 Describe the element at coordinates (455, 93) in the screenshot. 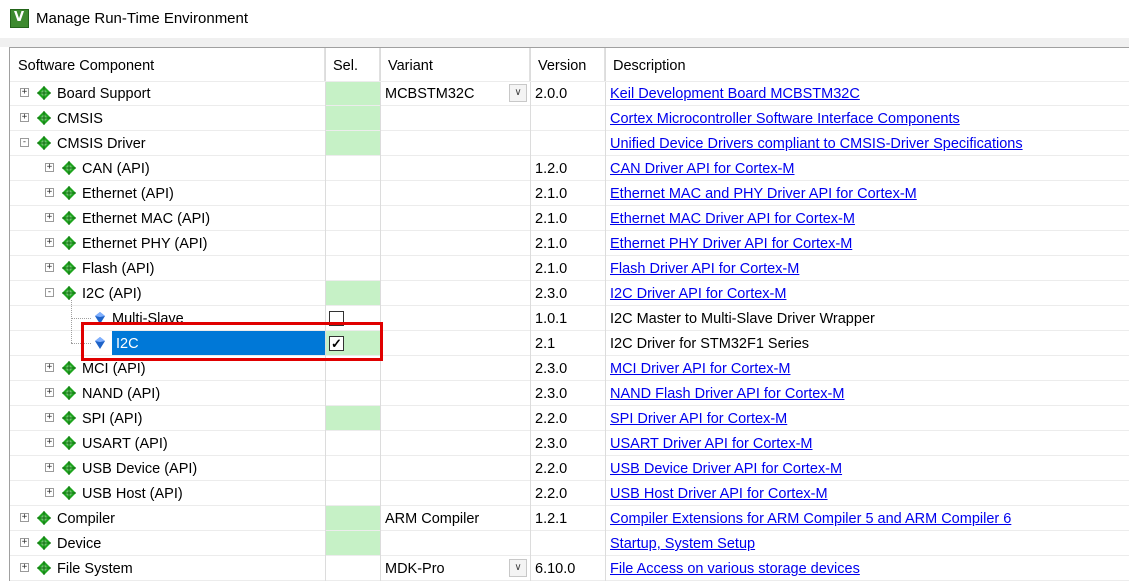

I see `variant-cell: MCBSTM32C ∨` at that location.